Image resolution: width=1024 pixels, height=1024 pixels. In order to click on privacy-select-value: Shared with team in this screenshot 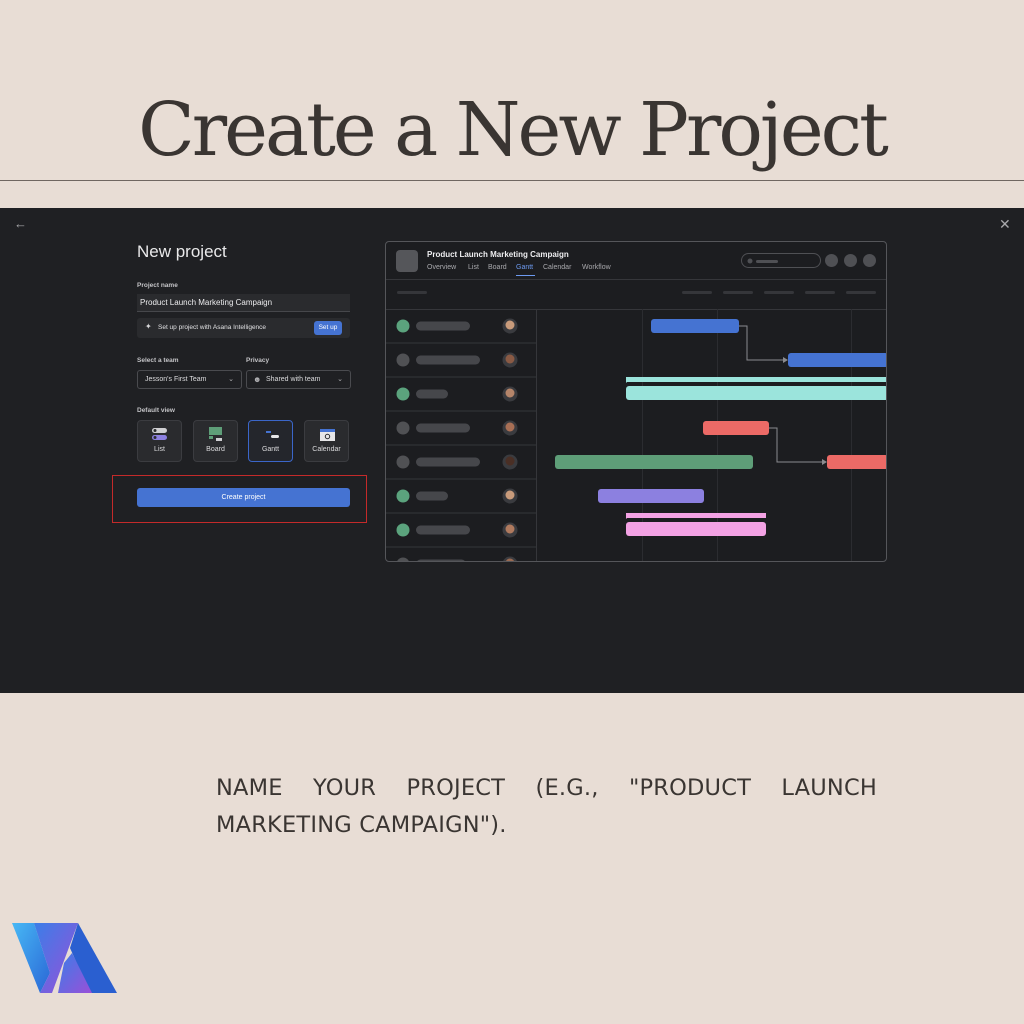, I will do `click(293, 379)`.